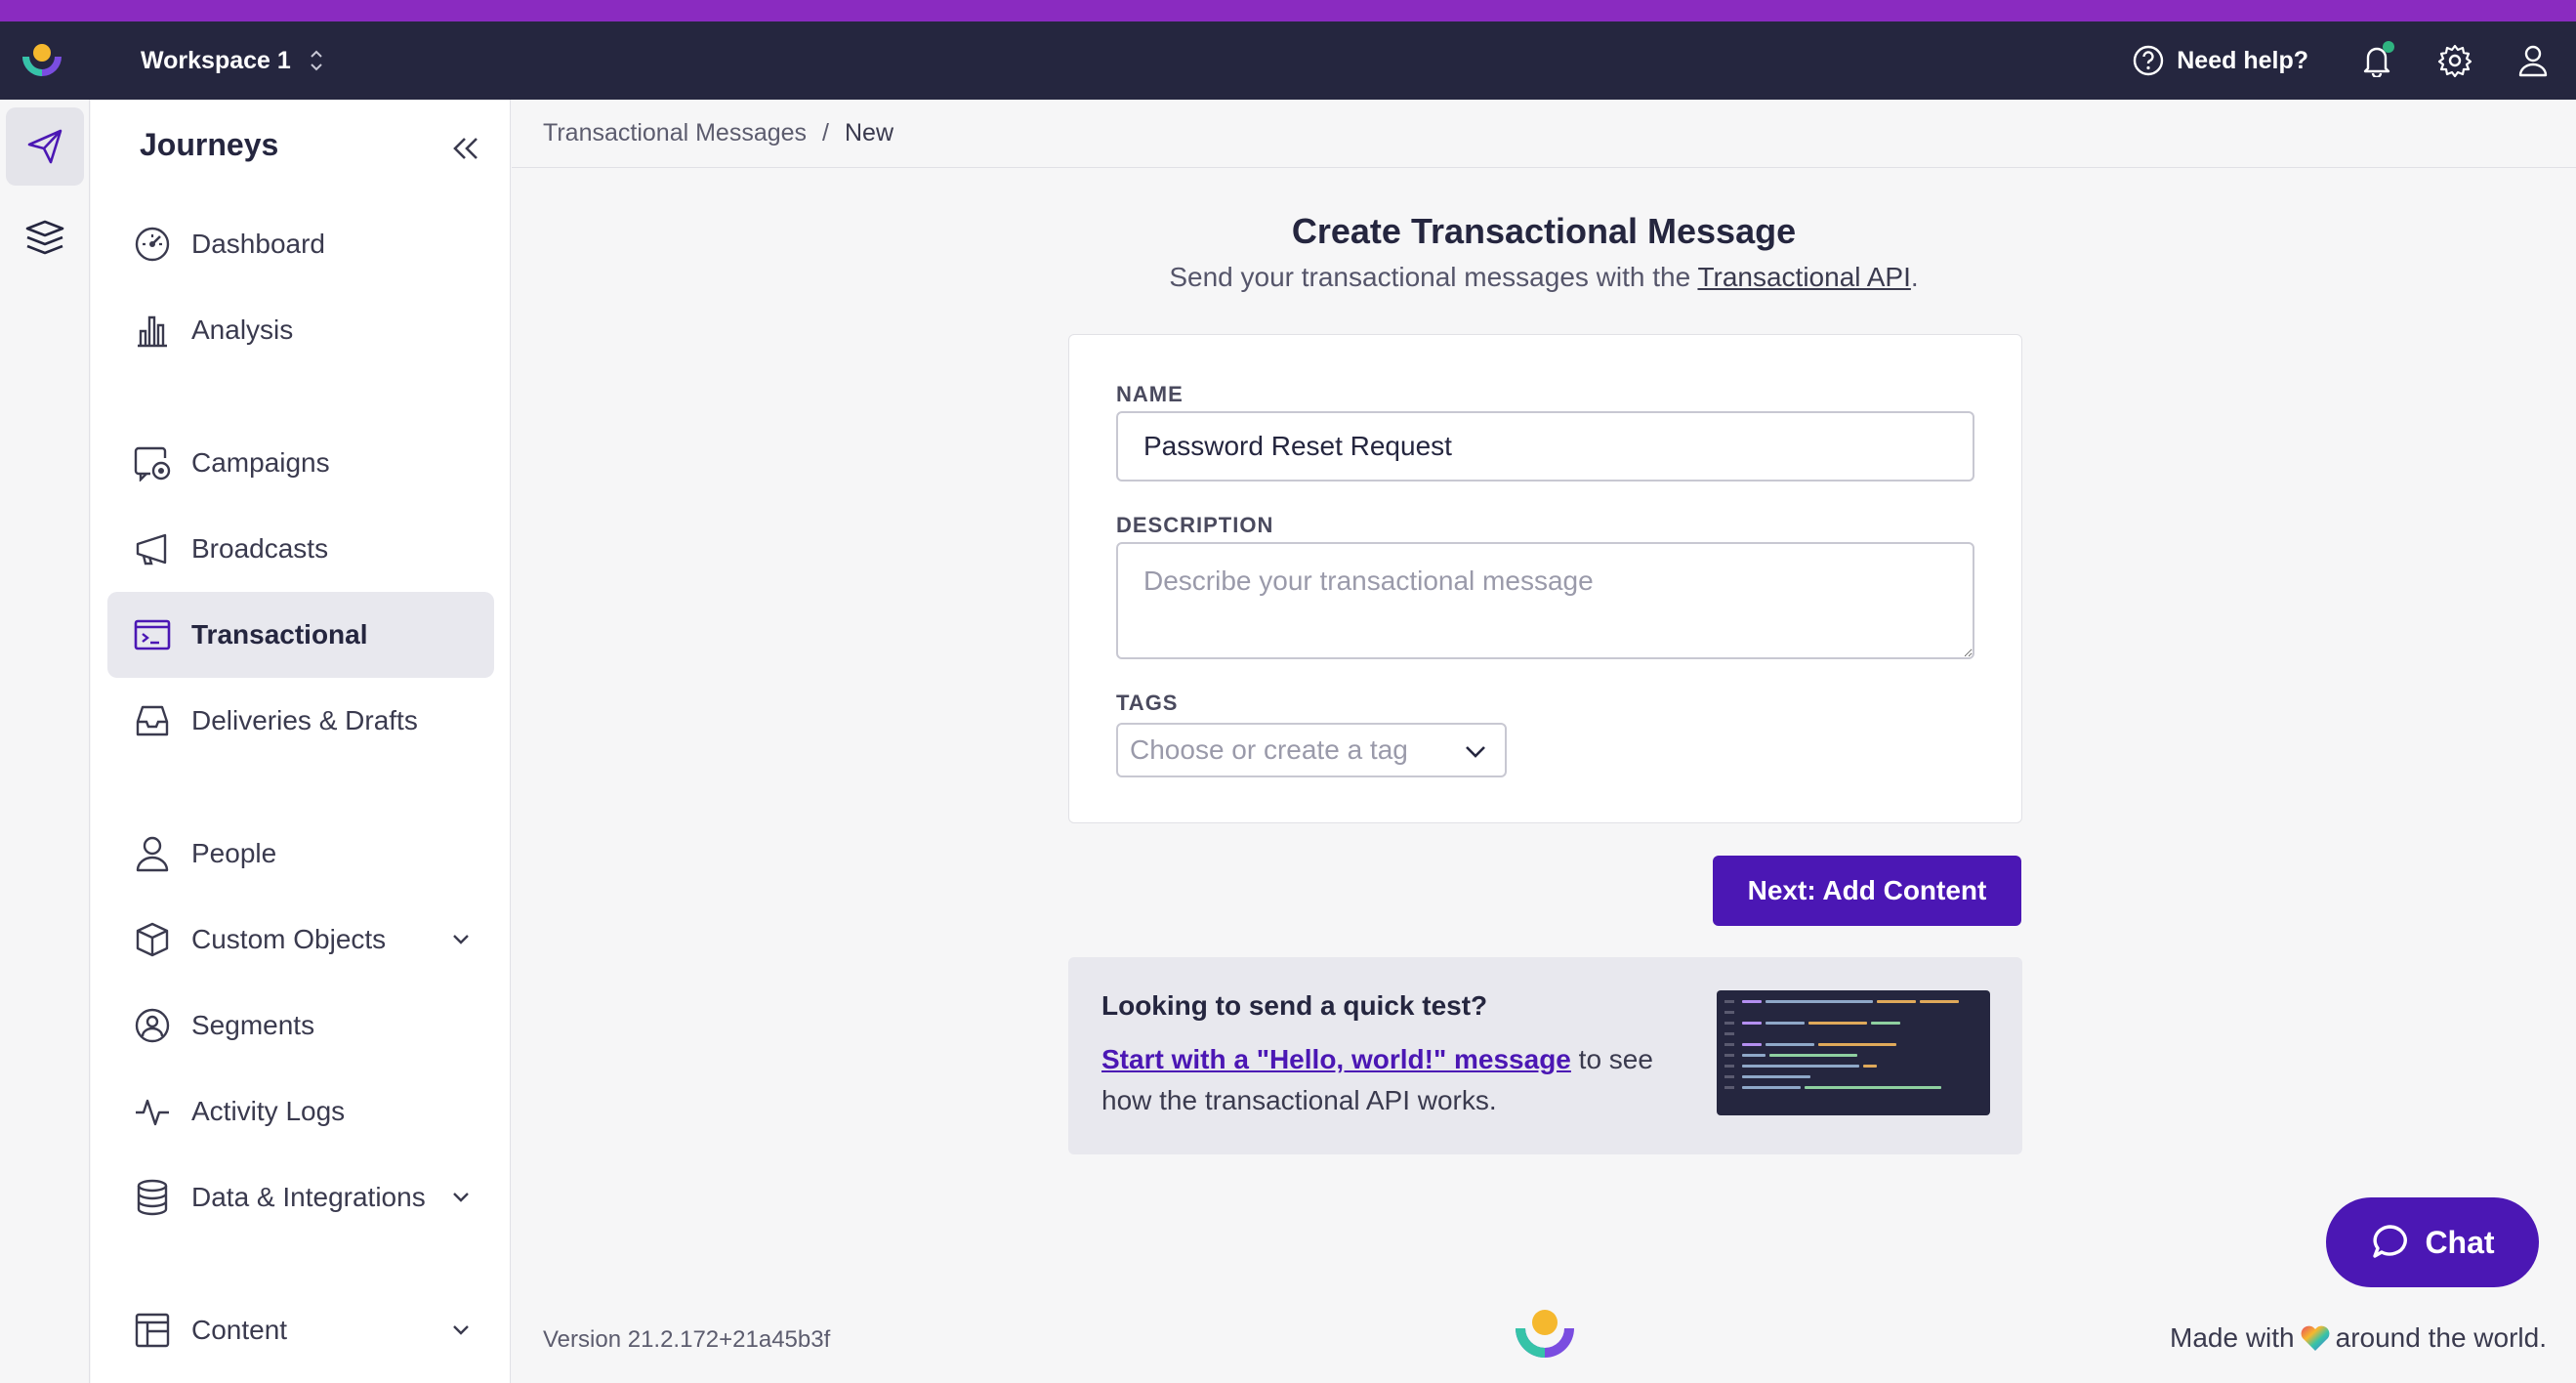  I want to click on sidebar-item-data-integrations: Data & Integrations, so click(301, 1197).